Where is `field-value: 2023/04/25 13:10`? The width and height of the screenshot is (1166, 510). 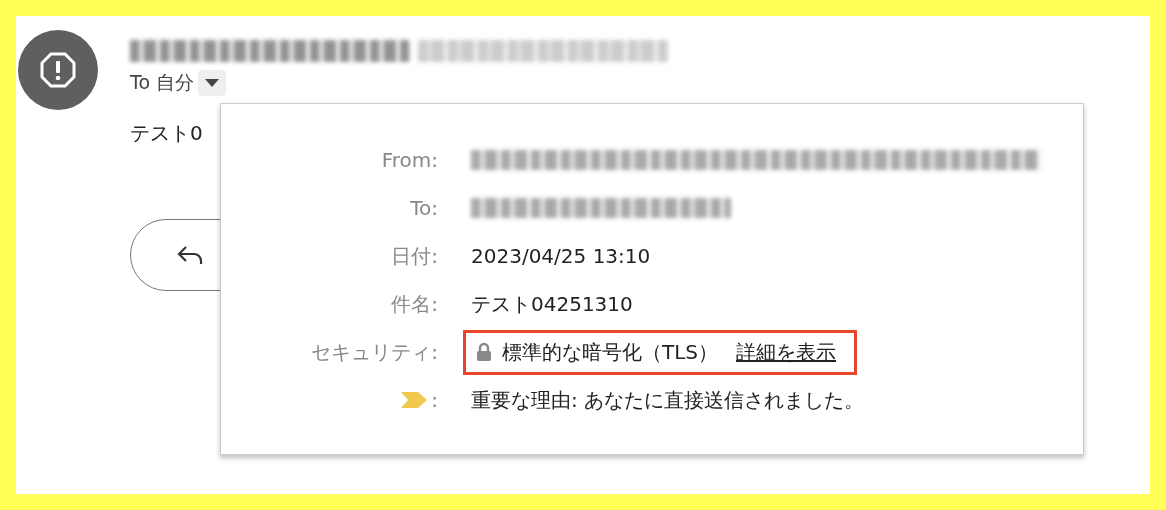 field-value: 2023/04/25 13:10 is located at coordinates (561, 256).